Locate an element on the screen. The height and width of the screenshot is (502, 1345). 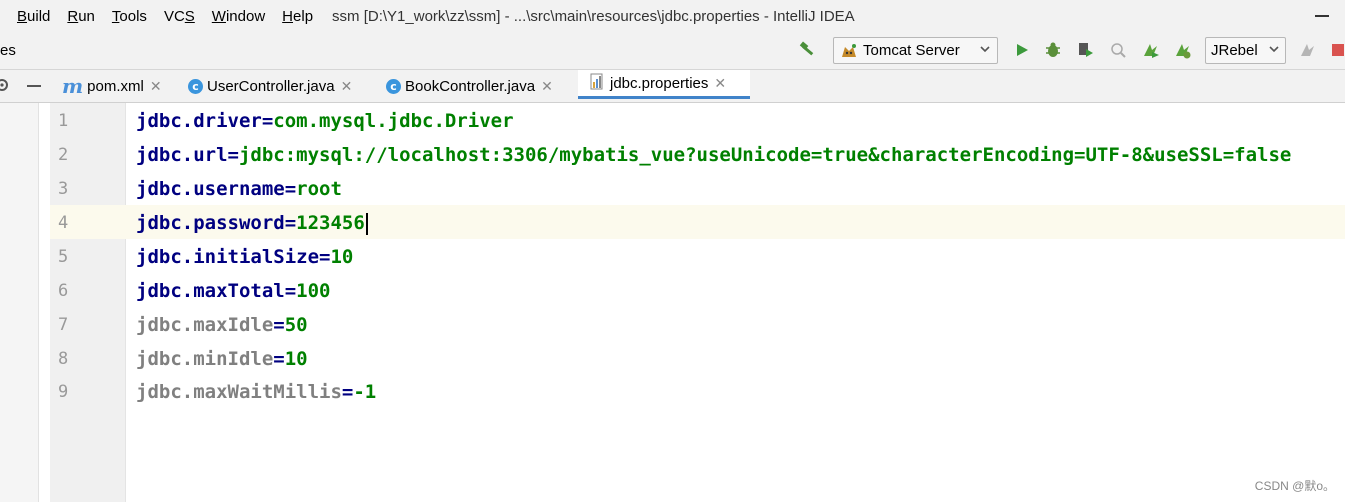
tab-pom-xml: m pom.xml ✕ is located at coordinates (118, 86).